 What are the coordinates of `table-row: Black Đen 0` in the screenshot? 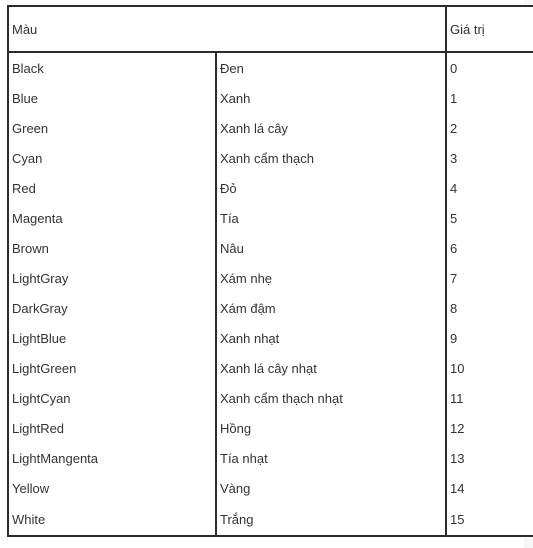 It's located at (270, 67).